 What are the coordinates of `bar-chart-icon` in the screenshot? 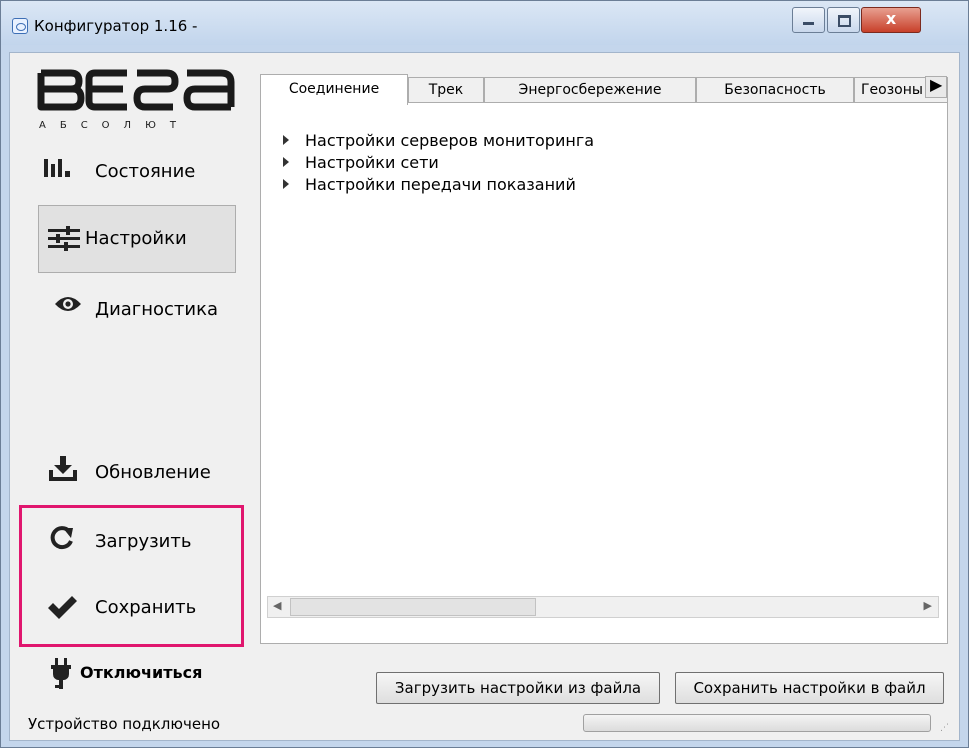 It's located at (57, 168).